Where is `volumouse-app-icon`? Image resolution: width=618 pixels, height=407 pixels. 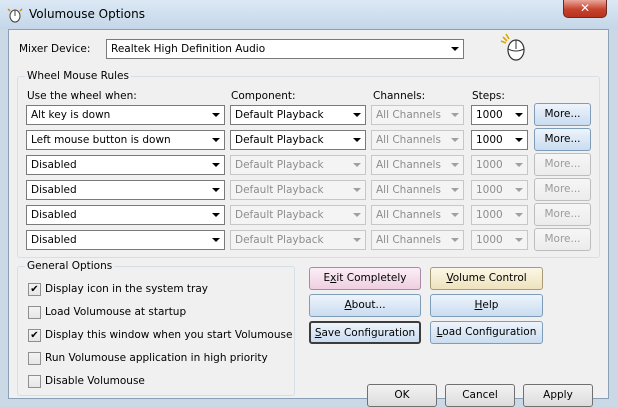
volumouse-app-icon is located at coordinates (15, 15).